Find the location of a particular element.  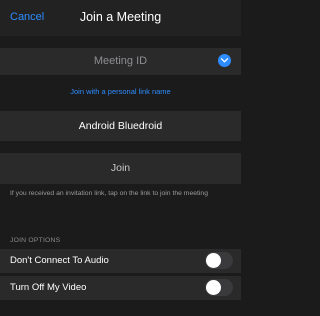

dont-connect-audio-label: Don't Connect To Audio is located at coordinates (59, 260).